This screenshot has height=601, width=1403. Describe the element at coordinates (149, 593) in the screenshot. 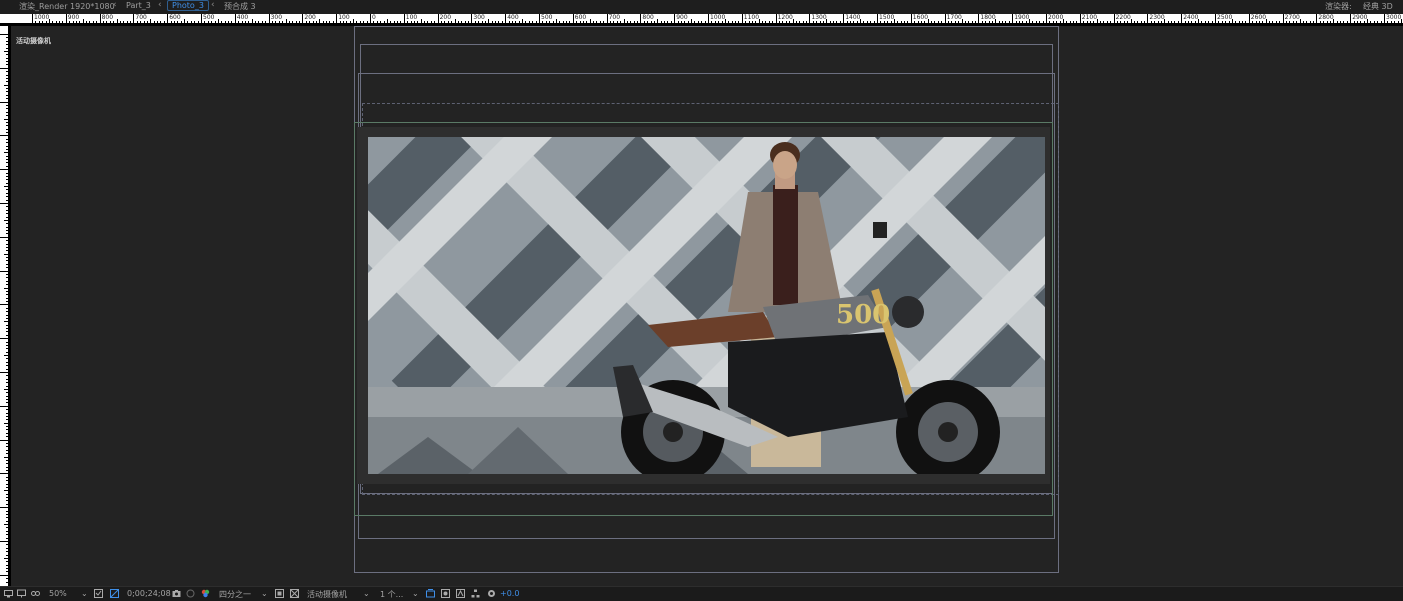

I see `current-time: 0;00;24;08` at that location.